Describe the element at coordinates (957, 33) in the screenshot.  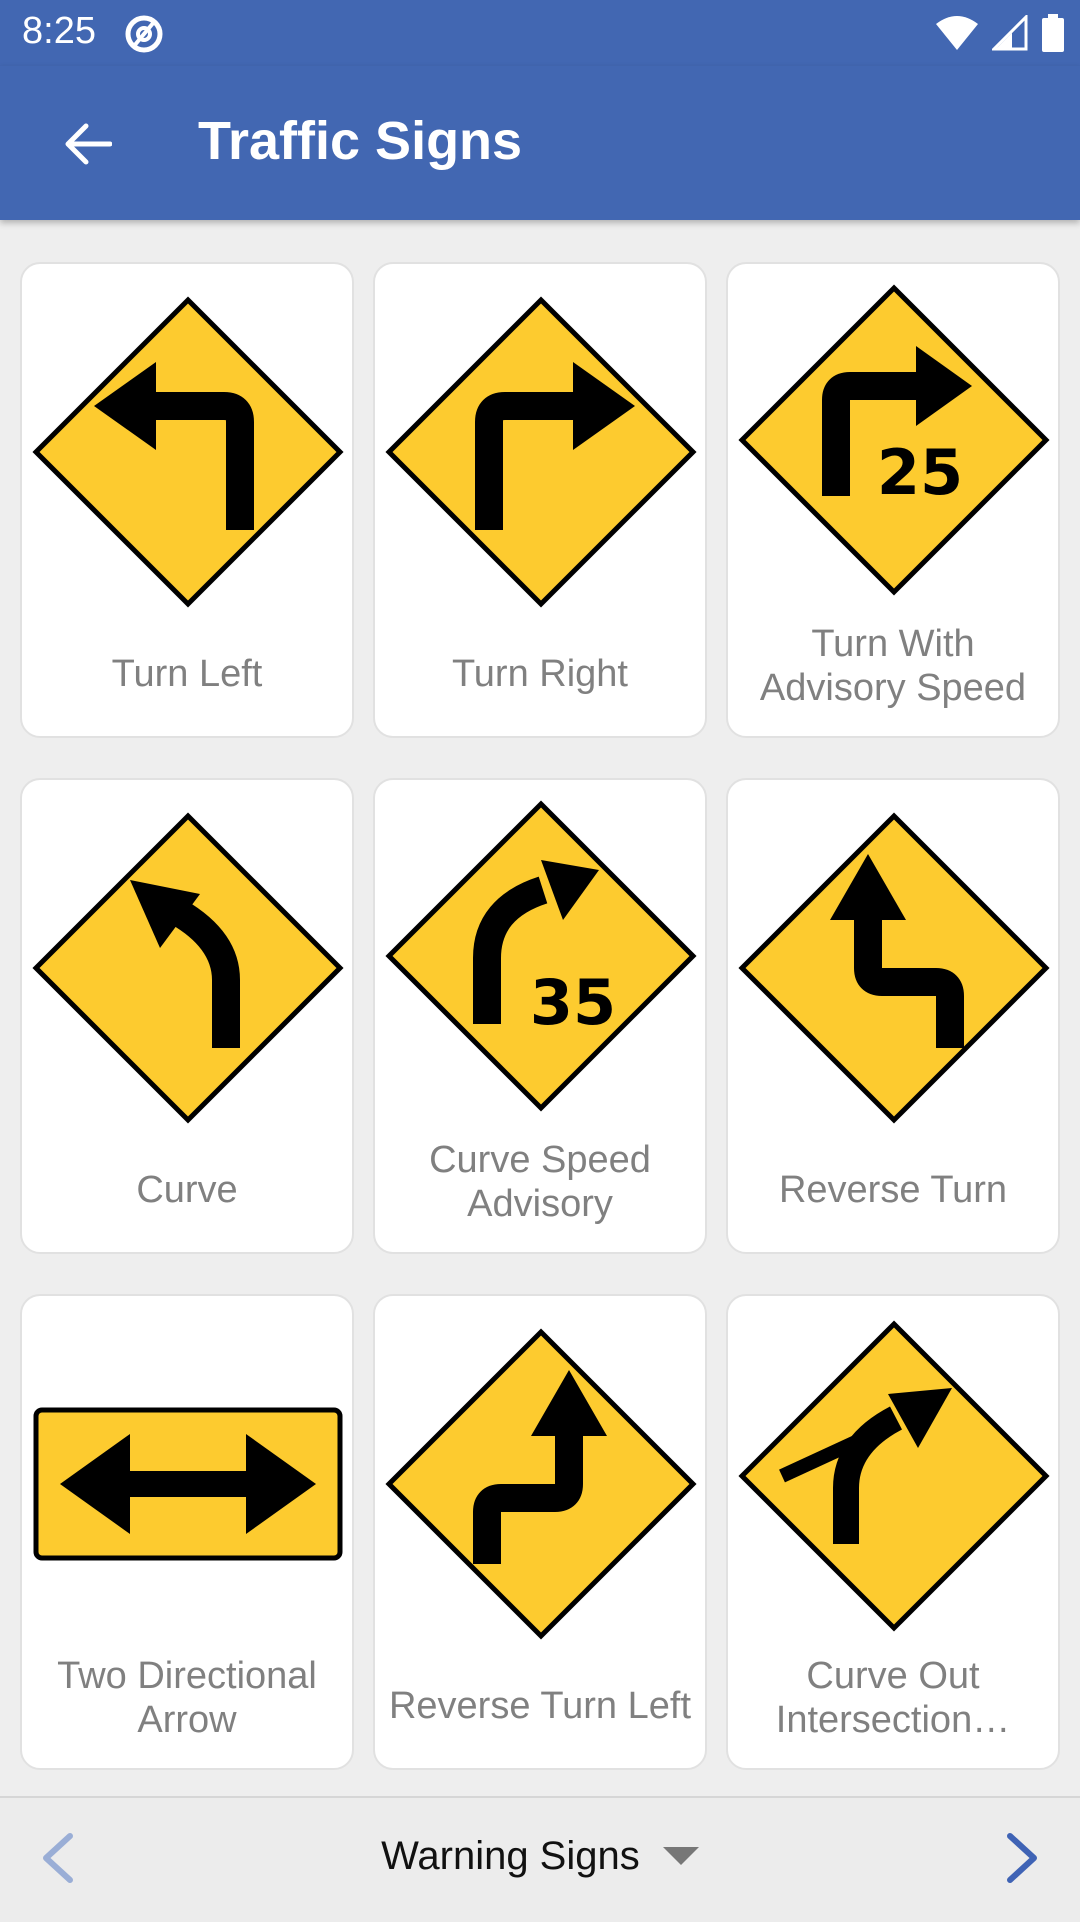
I see `wifi-icon` at that location.